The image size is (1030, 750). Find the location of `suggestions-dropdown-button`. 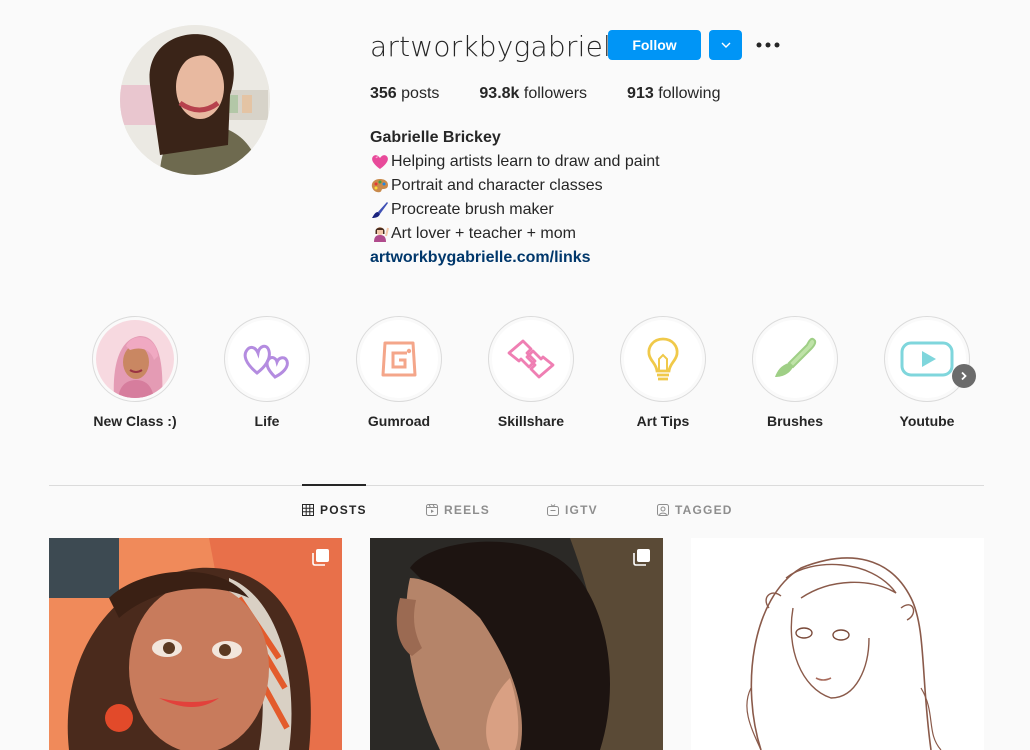

suggestions-dropdown-button is located at coordinates (725, 45).